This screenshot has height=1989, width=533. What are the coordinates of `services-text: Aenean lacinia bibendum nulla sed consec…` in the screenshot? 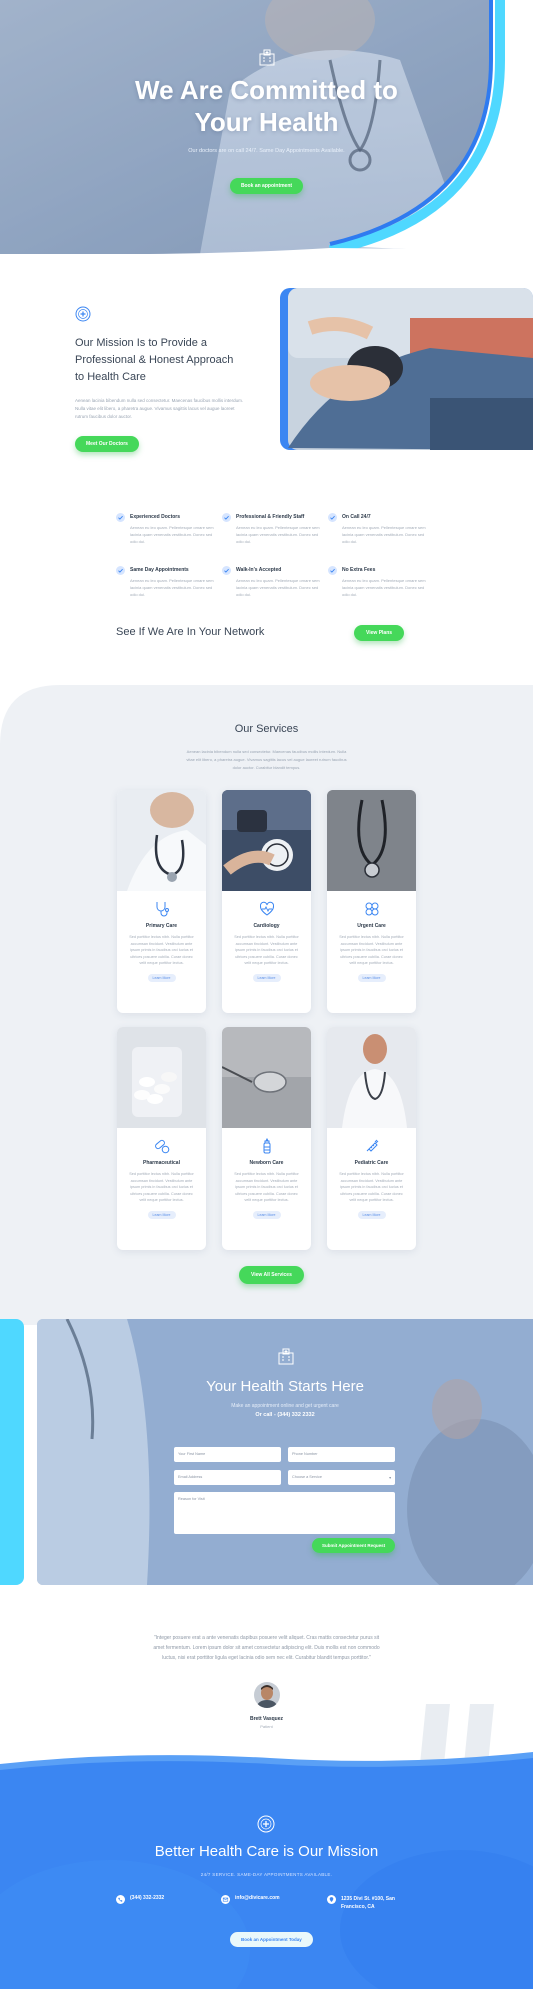 It's located at (266, 759).